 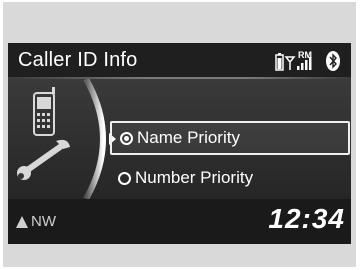 I want to click on compass: NW, so click(x=36, y=221).